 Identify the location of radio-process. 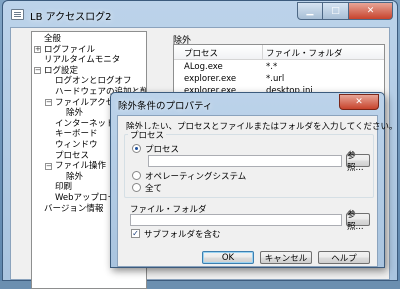
(136, 148).